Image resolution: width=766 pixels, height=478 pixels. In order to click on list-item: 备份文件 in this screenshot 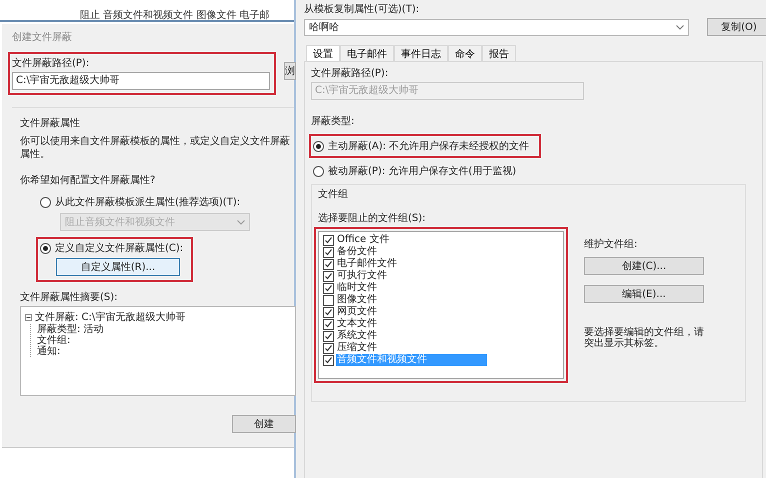, I will do `click(357, 252)`.